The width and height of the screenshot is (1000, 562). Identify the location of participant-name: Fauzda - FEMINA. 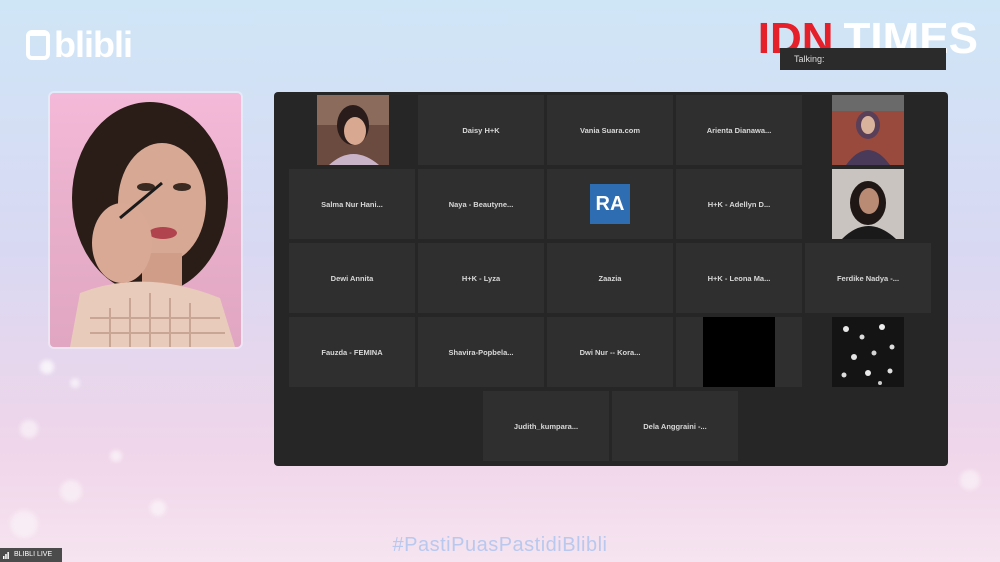
(352, 352).